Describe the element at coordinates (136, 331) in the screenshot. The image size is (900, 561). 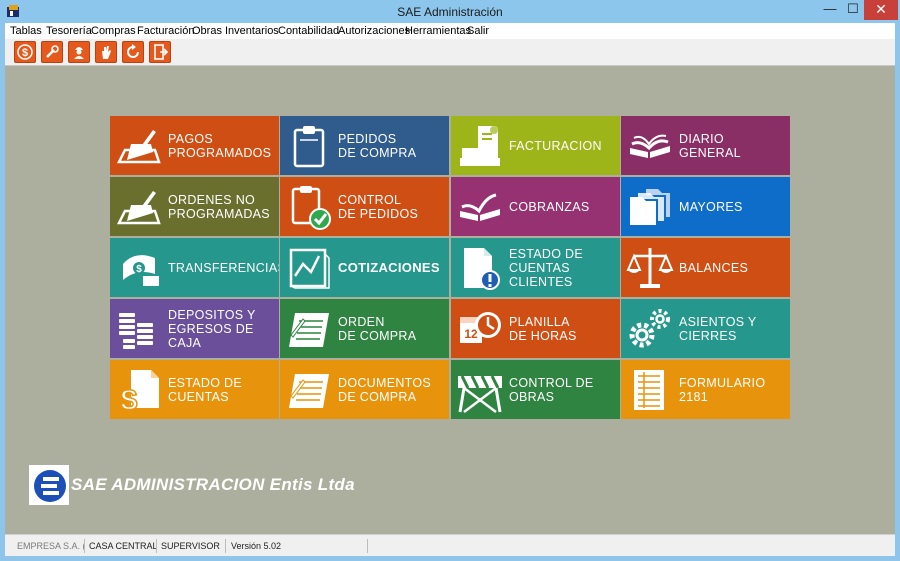
I see `coins-icon` at that location.